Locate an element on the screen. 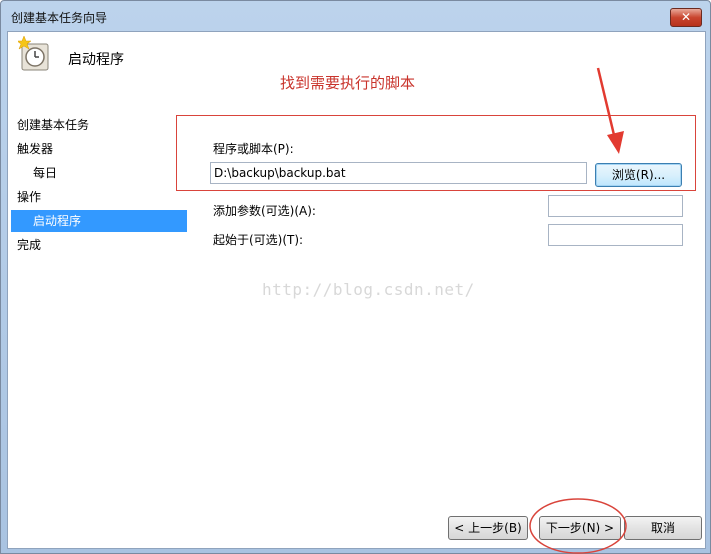  wizard-footer: < 上一步(B) 下一步(N) > 取消 is located at coordinates (356, 526).